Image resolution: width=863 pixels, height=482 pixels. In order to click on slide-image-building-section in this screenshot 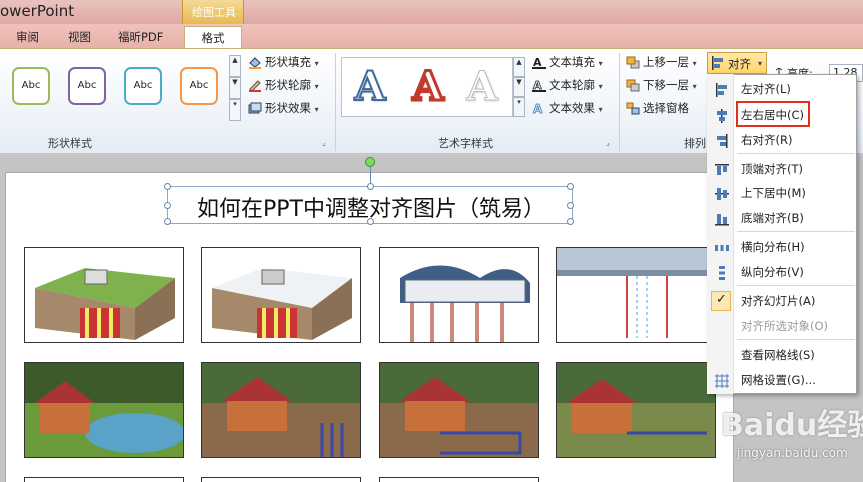, I will do `click(636, 295)`.